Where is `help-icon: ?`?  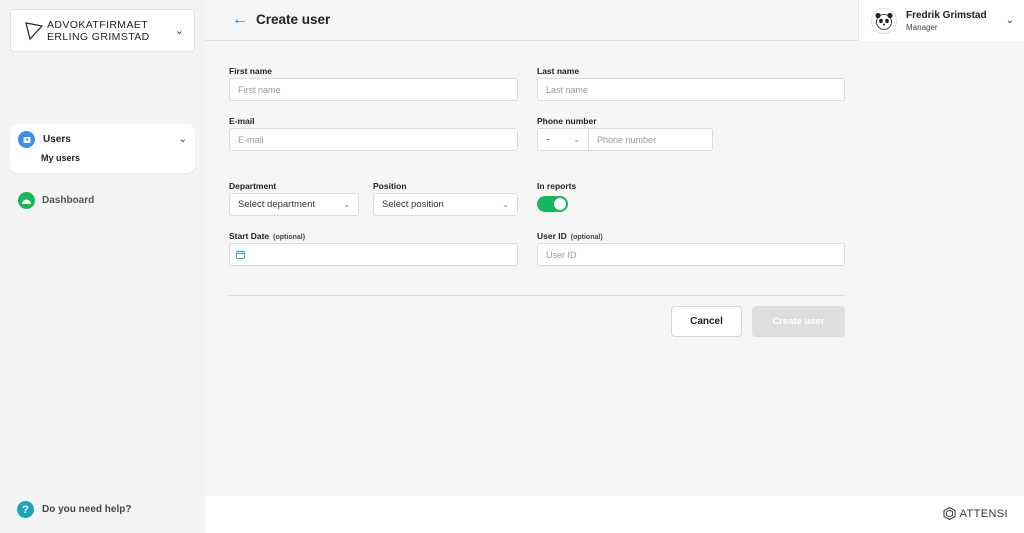
help-icon: ? is located at coordinates (25, 509).